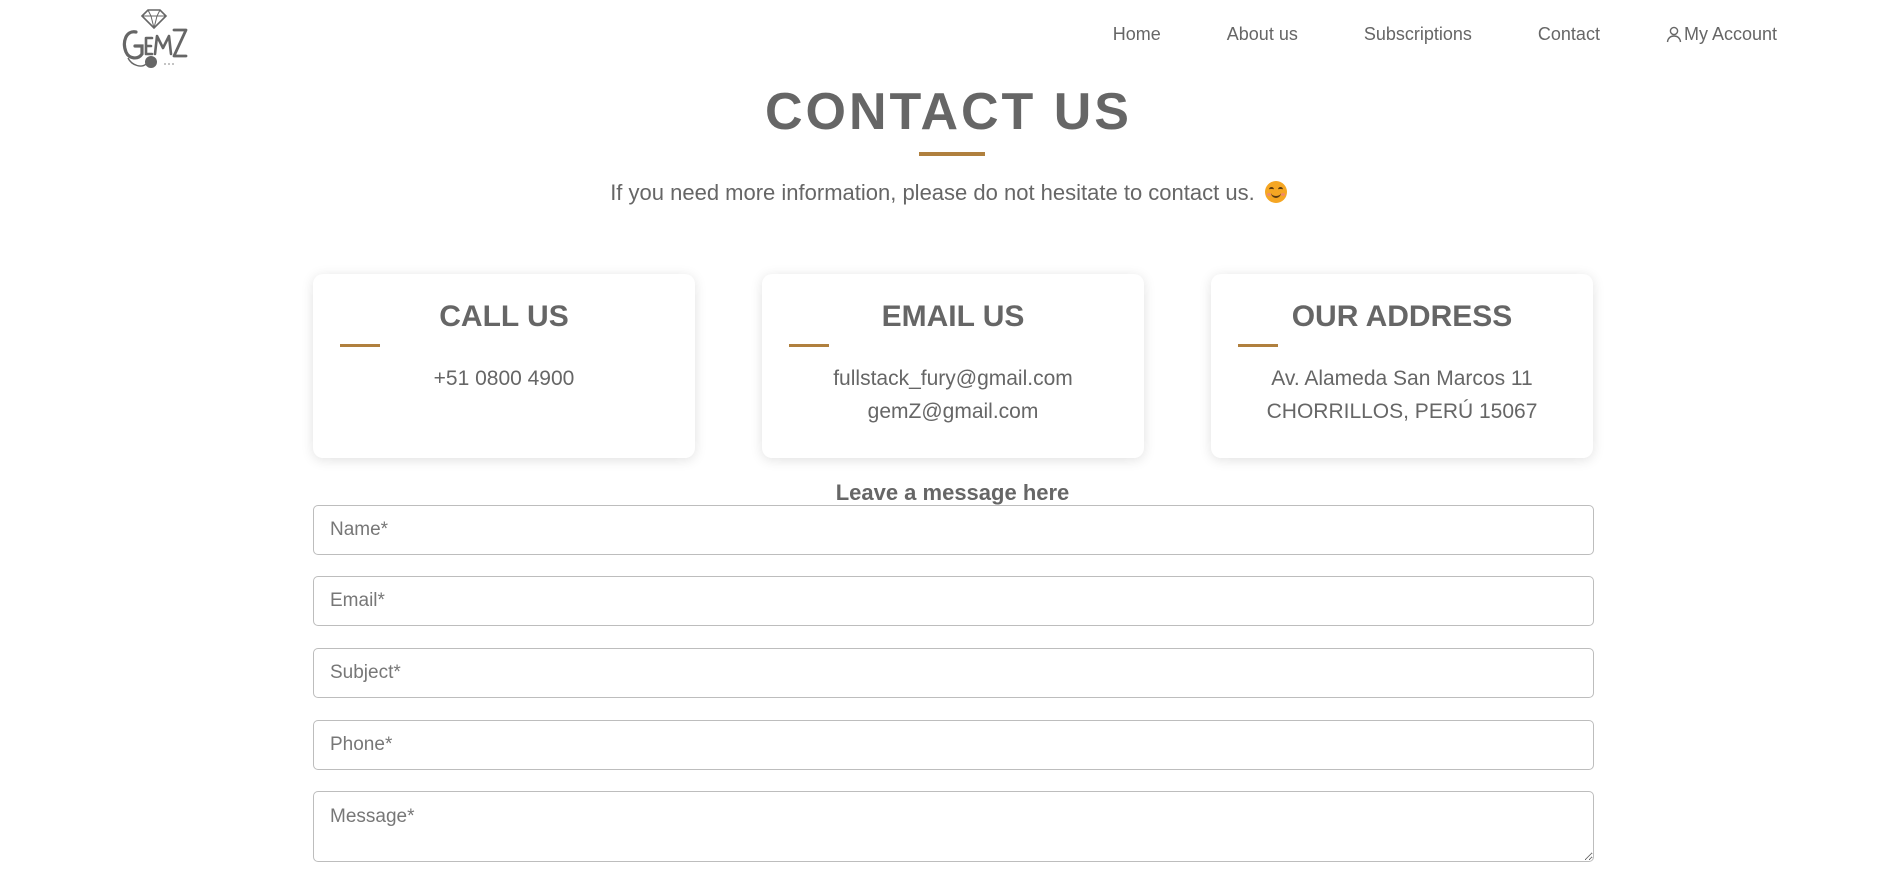 The image size is (1897, 894). What do you see at coordinates (1674, 35) in the screenshot?
I see `user-icon` at bounding box center [1674, 35].